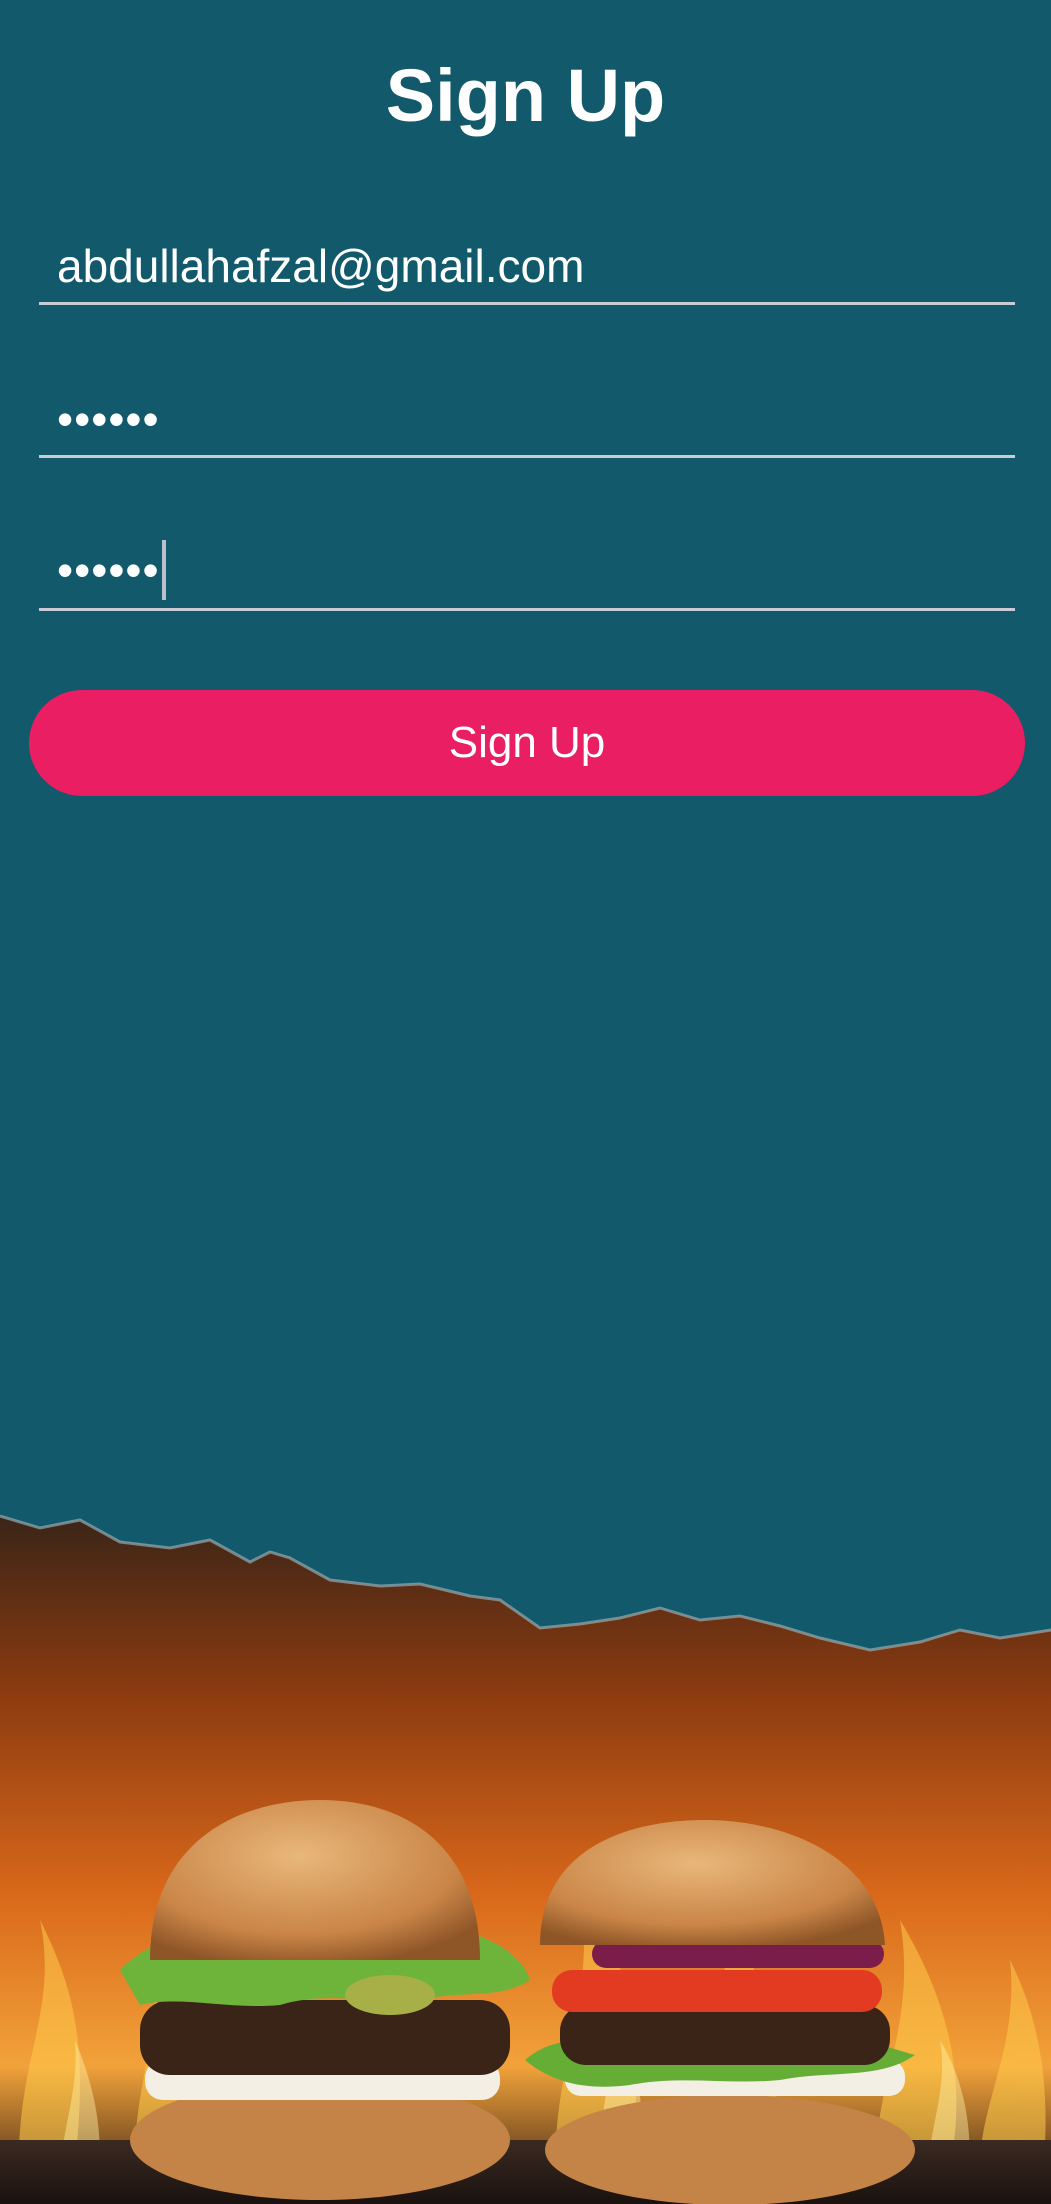  I want to click on email-field: abdullahafzal@gmail.com, so click(527, 268).